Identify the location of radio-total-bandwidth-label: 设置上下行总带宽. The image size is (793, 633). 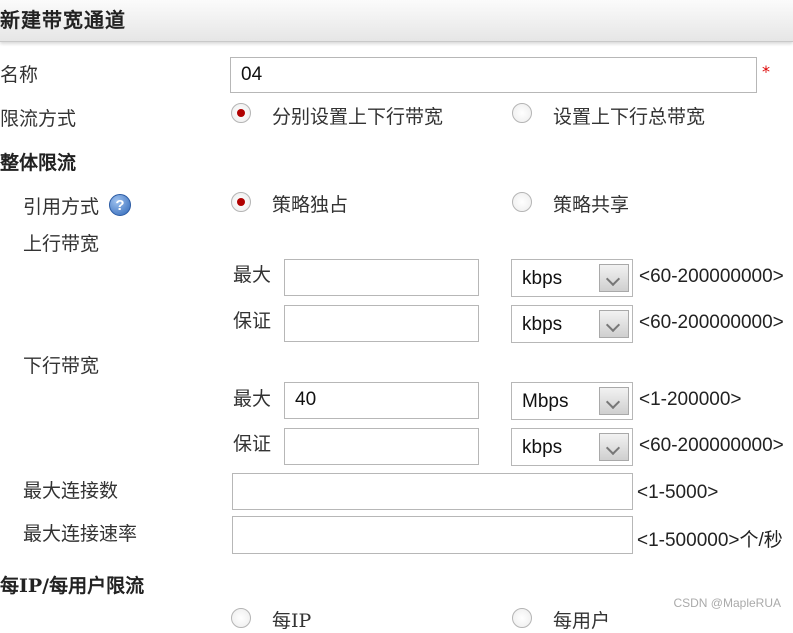
(629, 115).